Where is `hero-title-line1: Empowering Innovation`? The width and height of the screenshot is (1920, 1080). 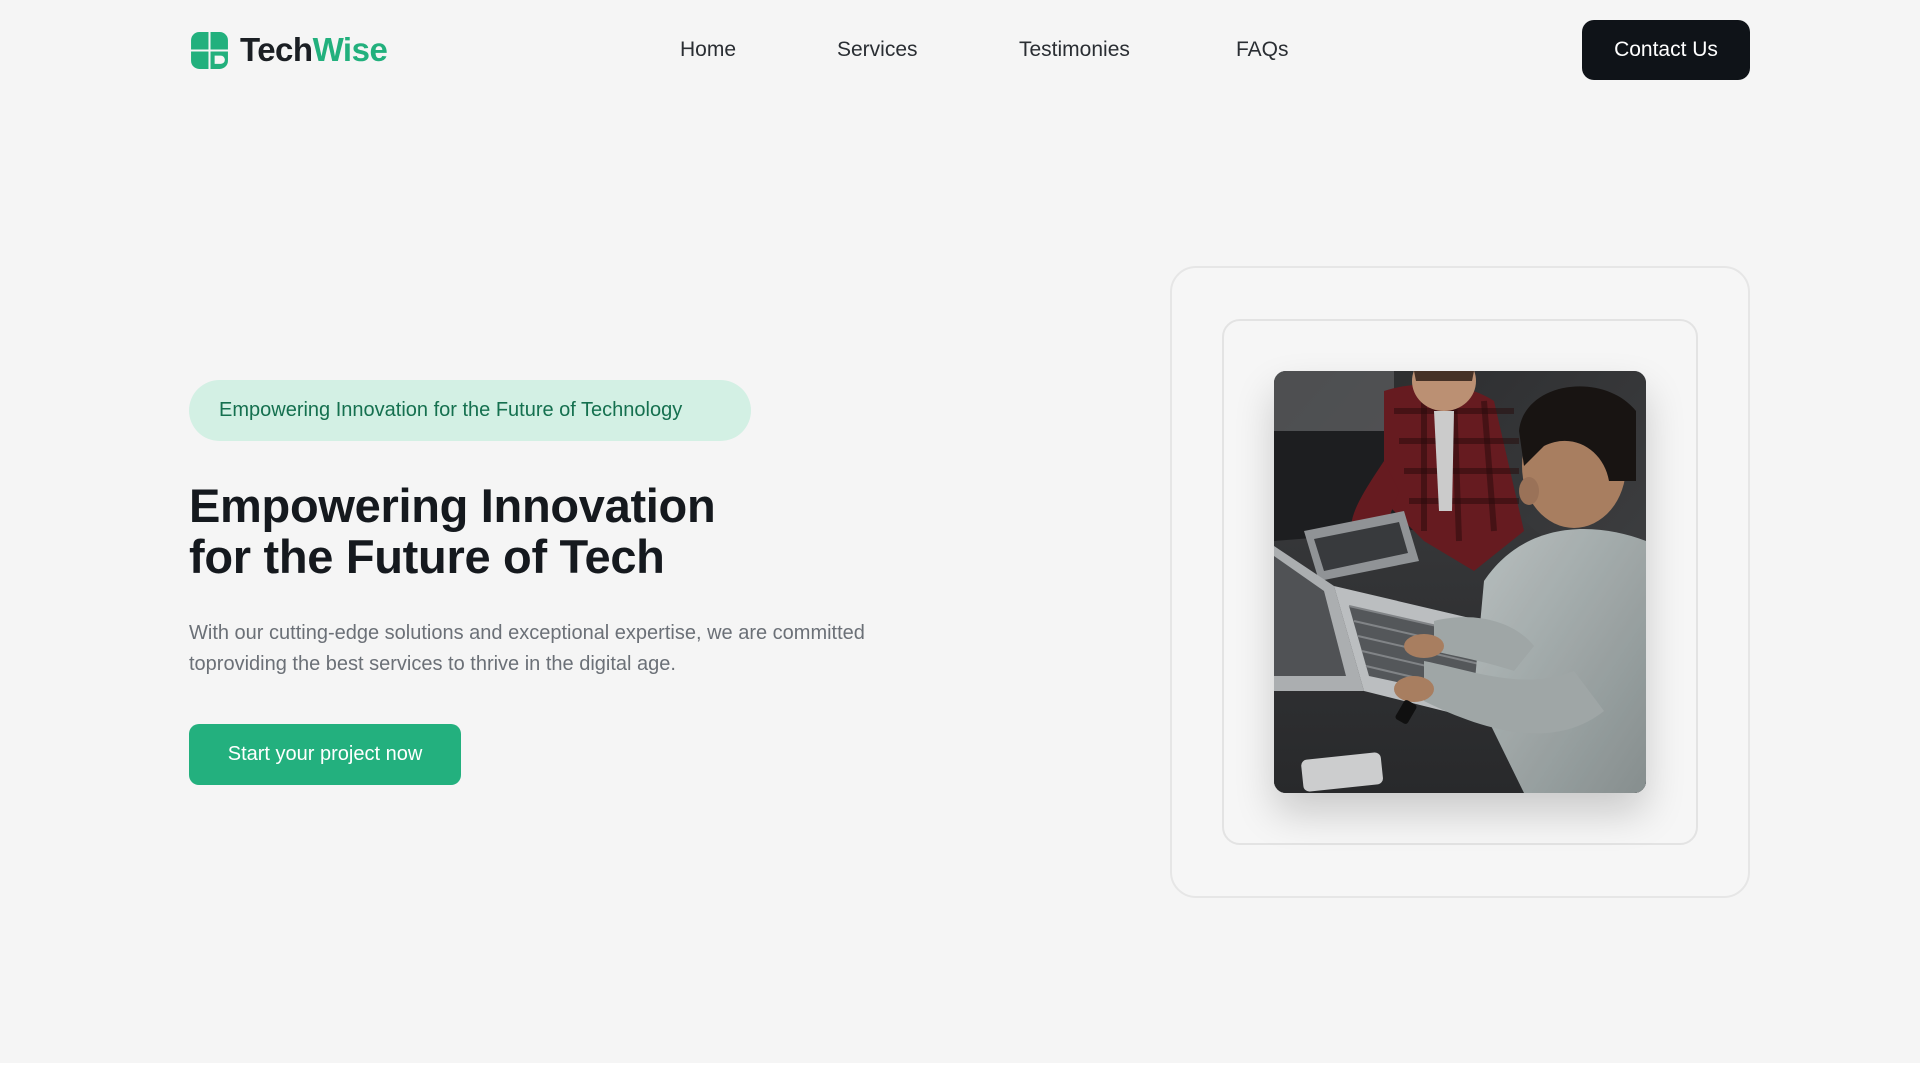 hero-title-line1: Empowering Innovation is located at coordinates (452, 505).